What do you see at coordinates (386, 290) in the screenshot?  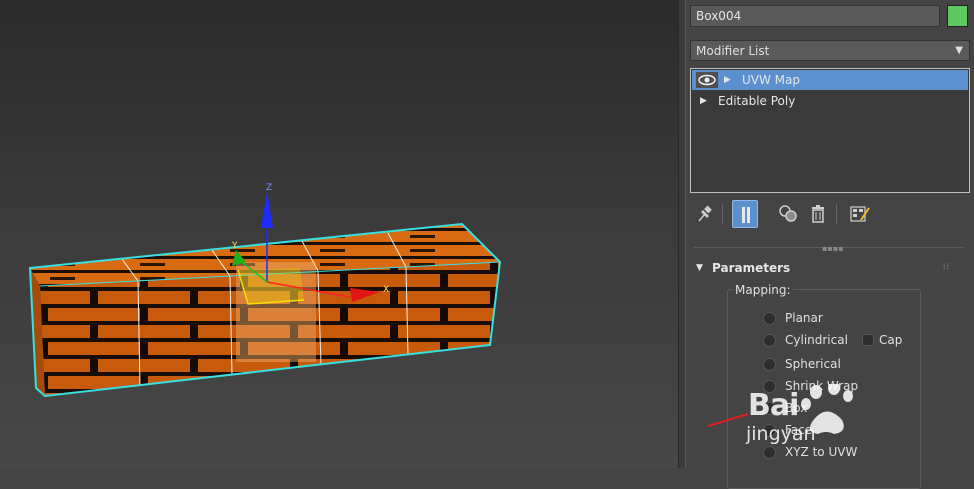 I see `axis-x-label: X` at bounding box center [386, 290].